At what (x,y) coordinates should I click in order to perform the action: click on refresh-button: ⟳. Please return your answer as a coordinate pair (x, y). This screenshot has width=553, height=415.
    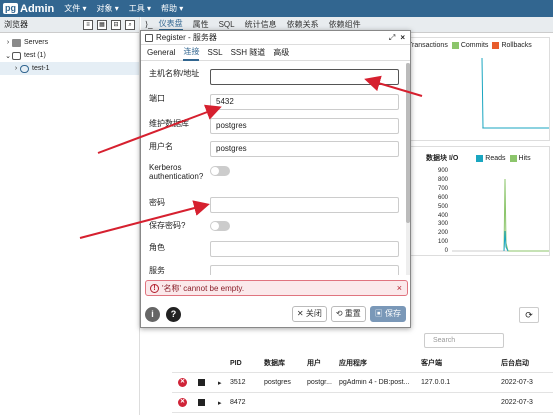
    Looking at the image, I should click on (529, 315).